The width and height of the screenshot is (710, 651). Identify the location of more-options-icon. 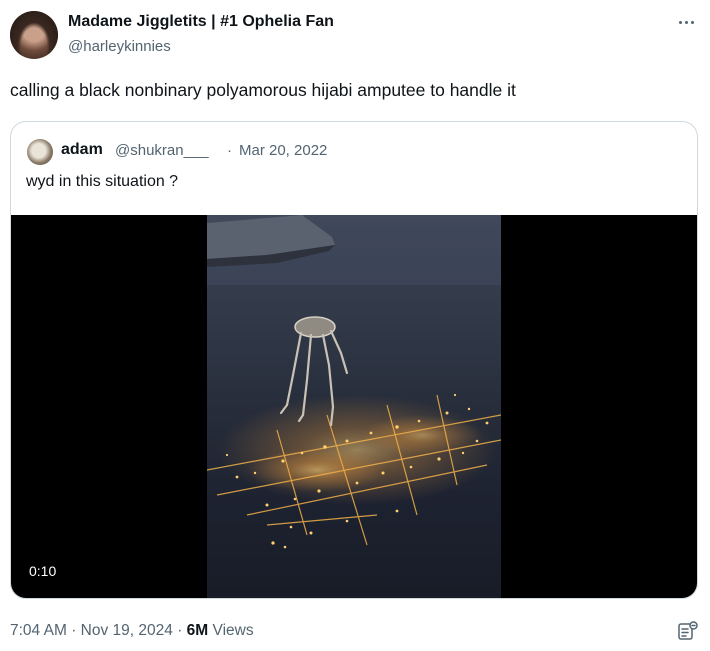
(686, 22).